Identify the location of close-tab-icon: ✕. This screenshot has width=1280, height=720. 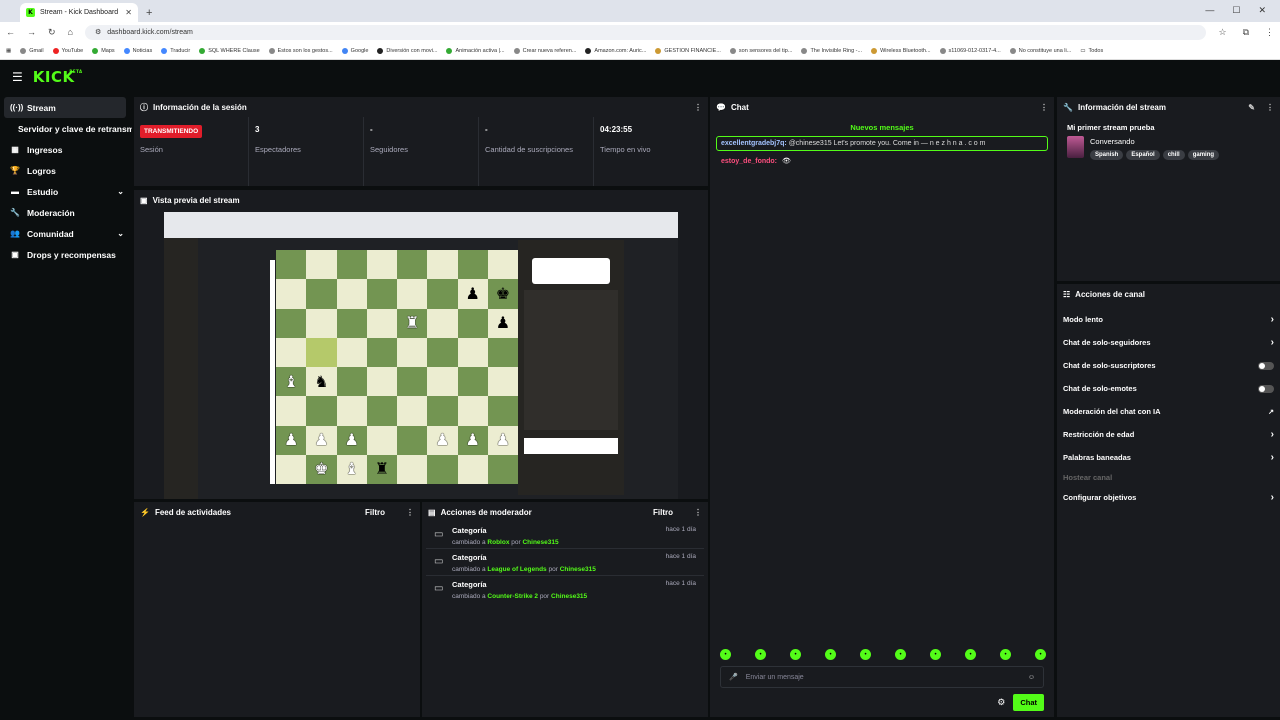
(128, 12).